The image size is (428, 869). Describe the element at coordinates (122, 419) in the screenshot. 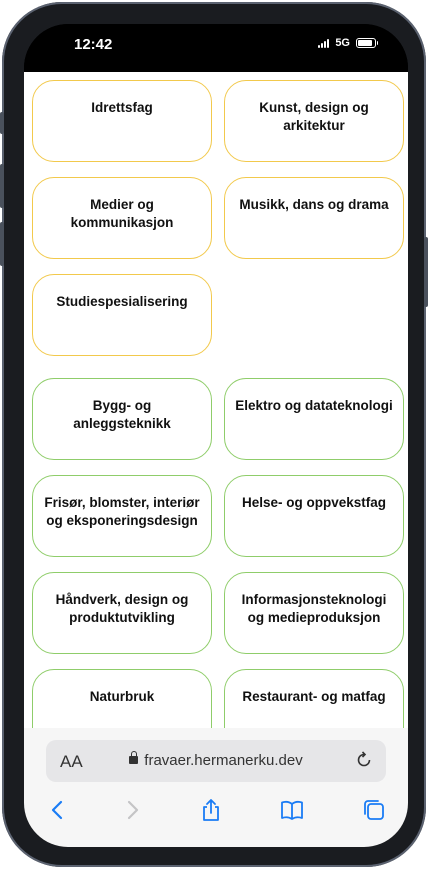

I see `program-card: Bygg- og anleggsteknikk` at that location.